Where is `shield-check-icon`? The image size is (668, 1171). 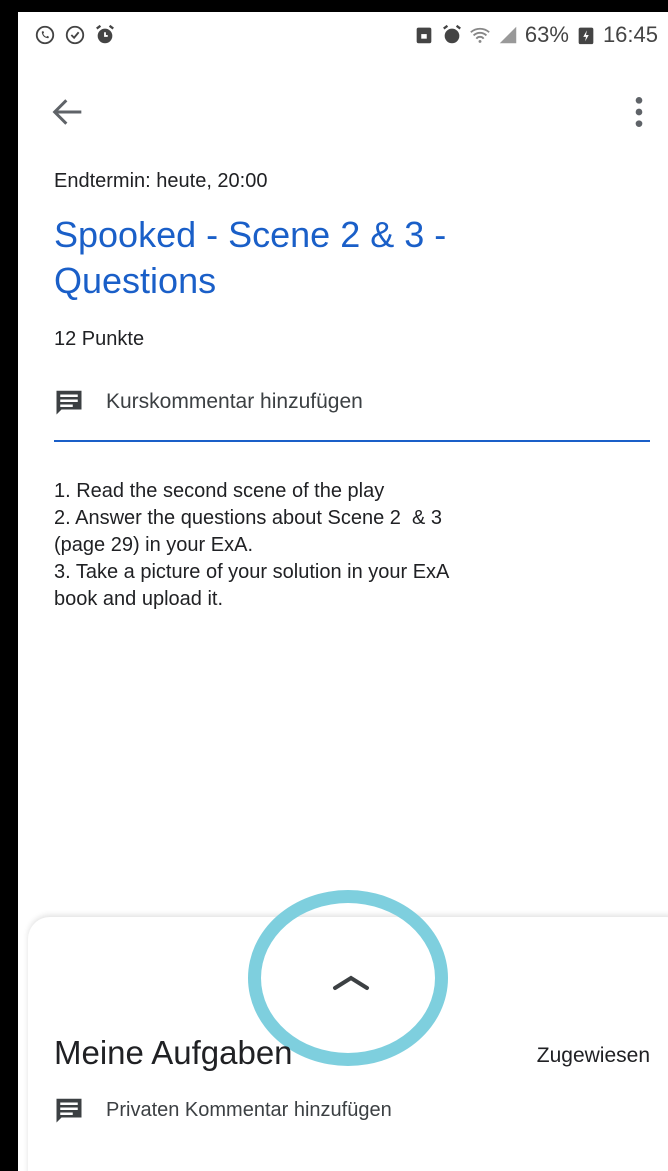
shield-check-icon is located at coordinates (75, 35).